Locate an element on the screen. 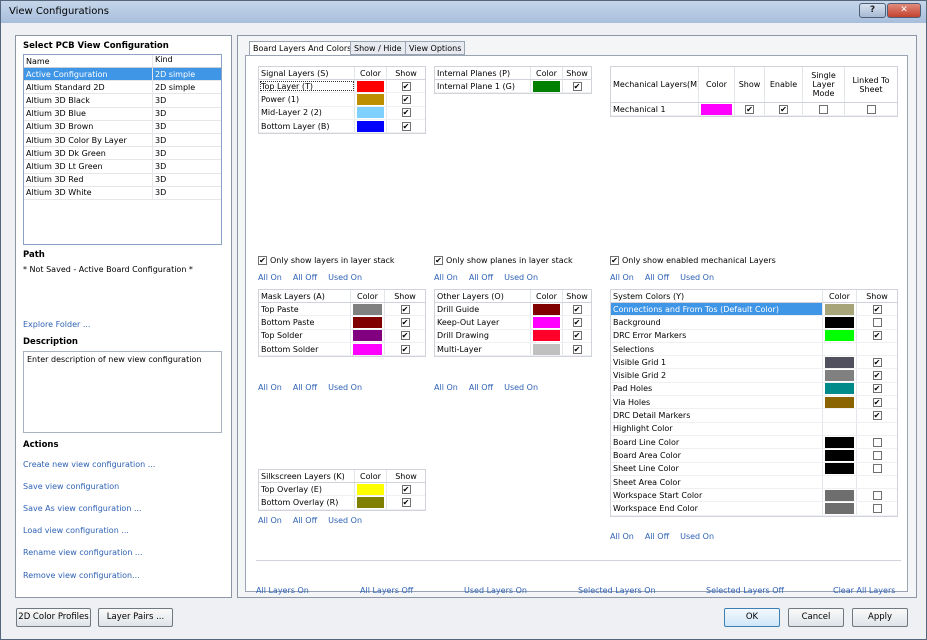 The image size is (927, 640). only-show-planes-checkbox: ✔ Only show planes in layer stack is located at coordinates (503, 260).